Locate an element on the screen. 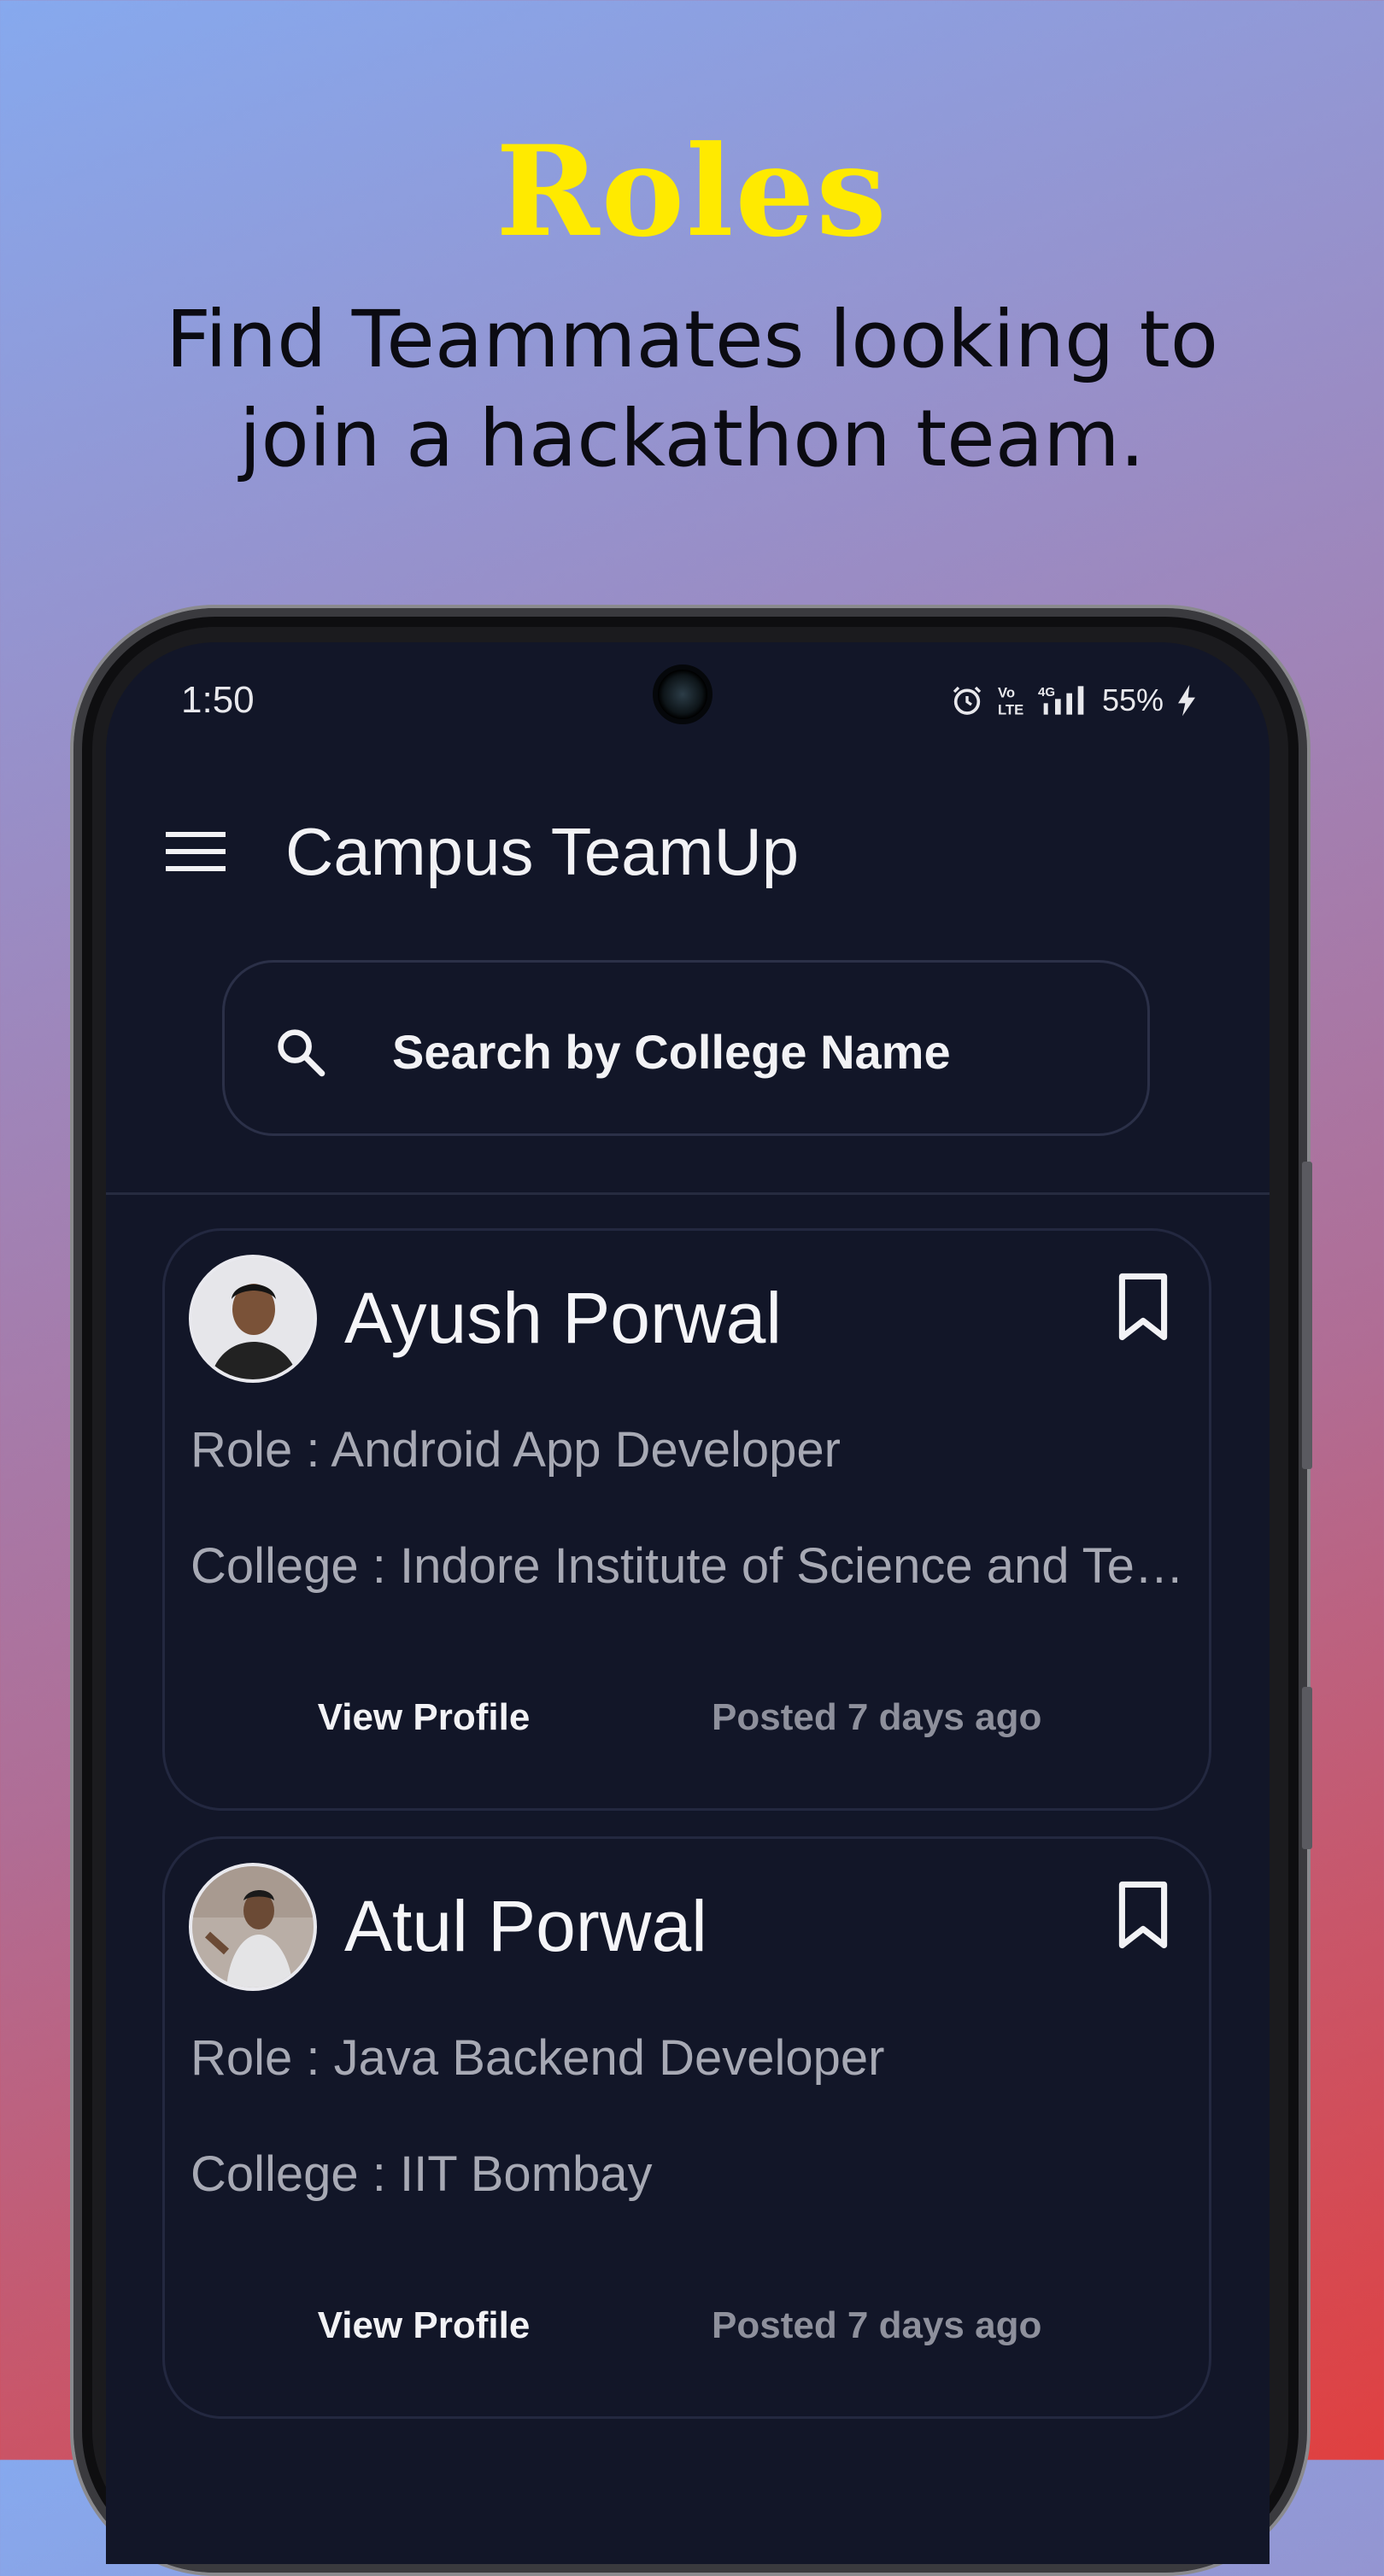 This screenshot has width=1384, height=2576. phone-volume-button is located at coordinates (1307, 1315).